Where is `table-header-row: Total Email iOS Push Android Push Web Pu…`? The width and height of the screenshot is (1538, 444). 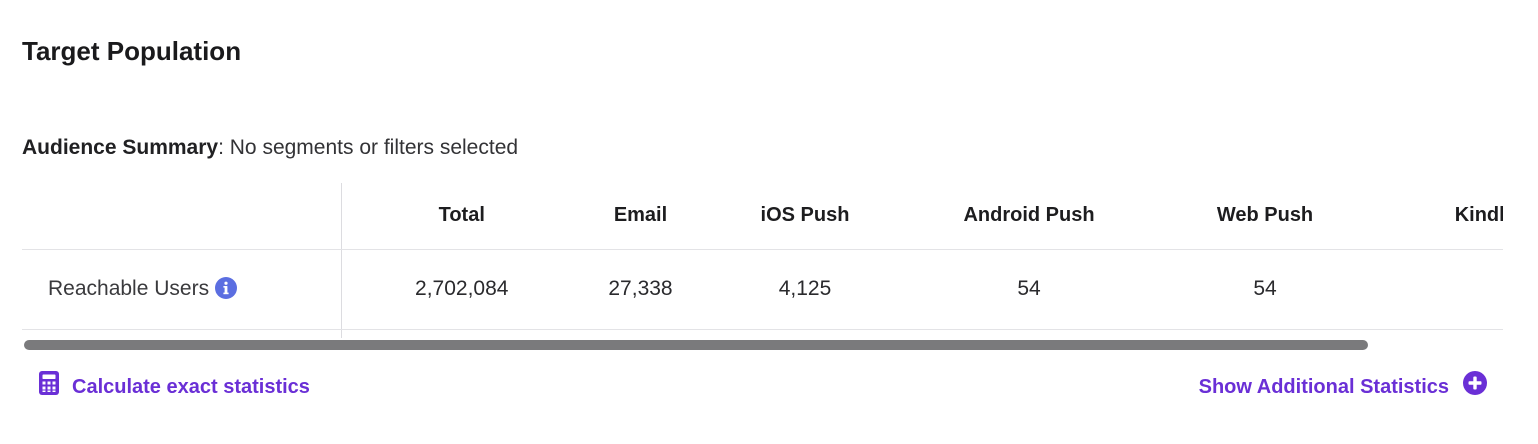 table-header-row: Total Email iOS Push Android Push Web Pu… is located at coordinates (762, 216).